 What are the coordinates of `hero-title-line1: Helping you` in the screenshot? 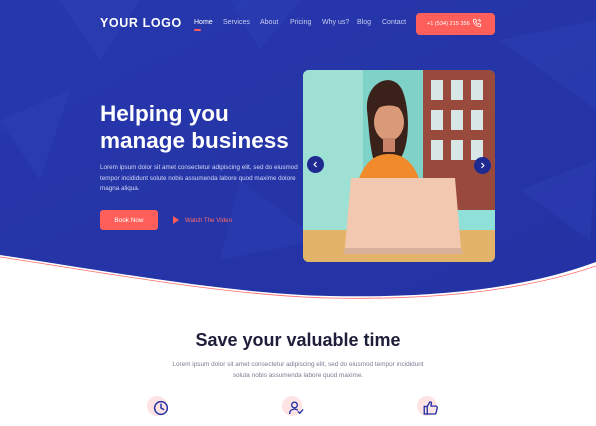 It's located at (164, 113).